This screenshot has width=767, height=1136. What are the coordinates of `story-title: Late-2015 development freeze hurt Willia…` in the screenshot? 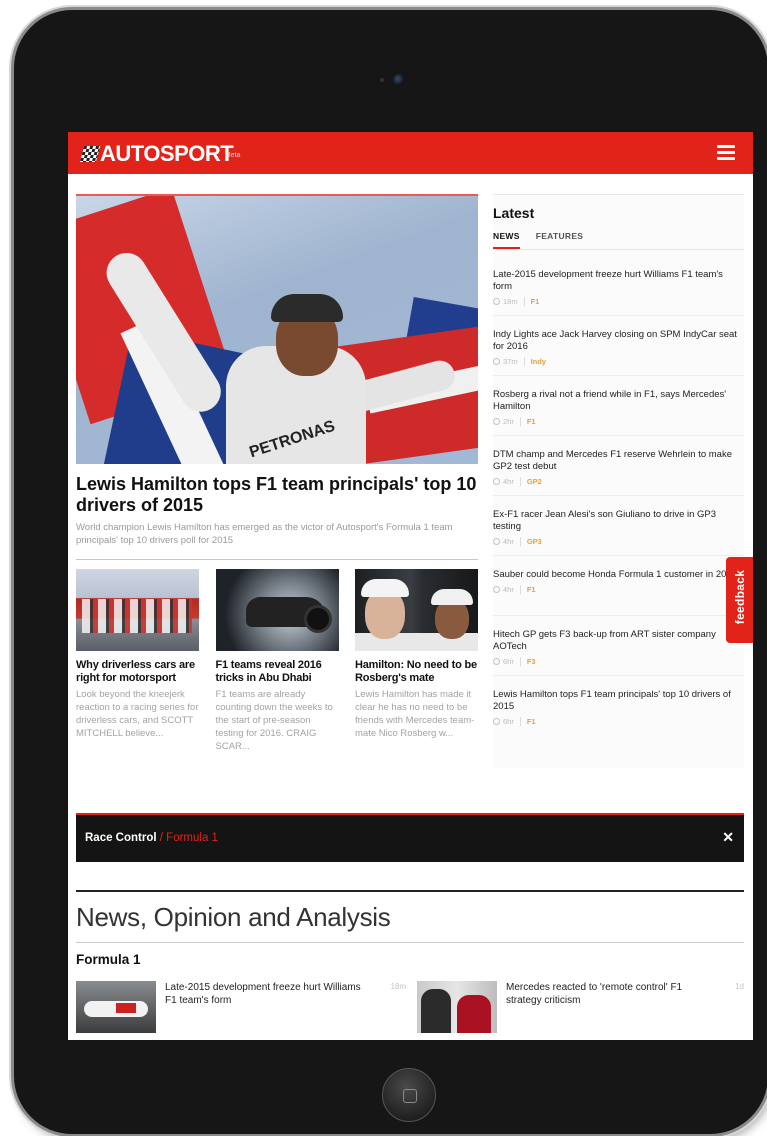 It's located at (267, 994).